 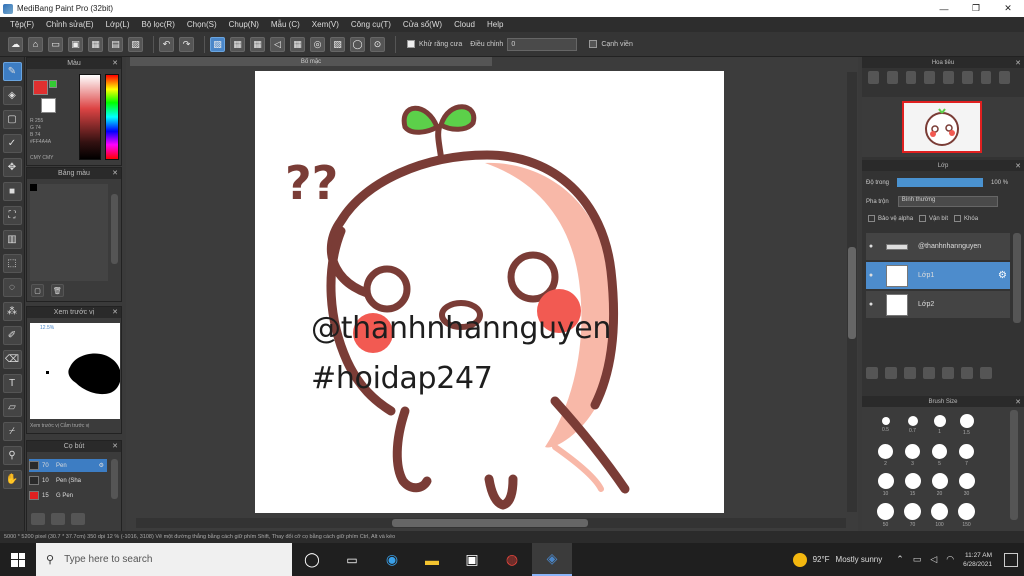 What do you see at coordinates (1004, 77) in the screenshot?
I see `reset-icon` at bounding box center [1004, 77].